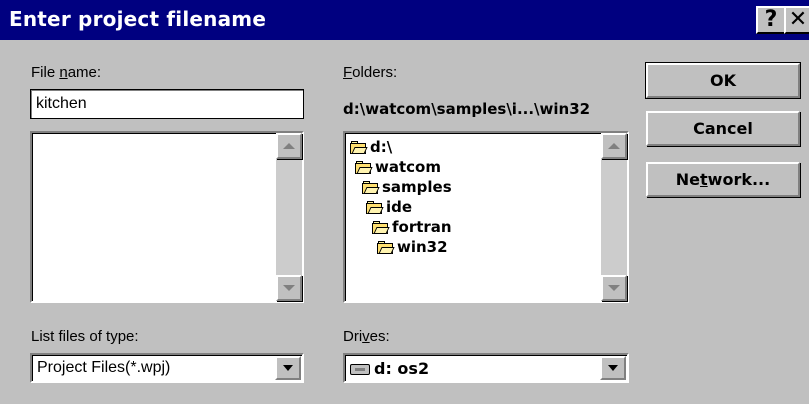 This screenshot has width=809, height=404. I want to click on file-type-dropdown: Project Files(*.wpj), so click(167, 368).